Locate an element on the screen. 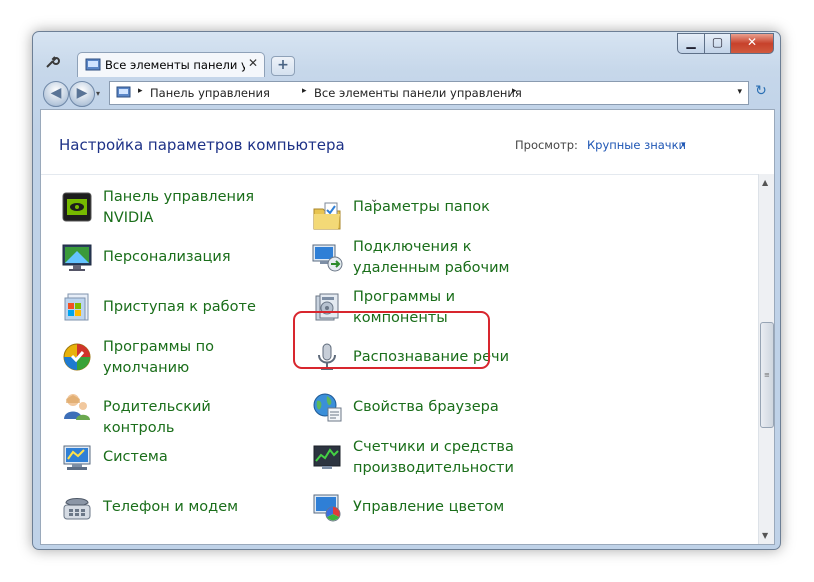  wrench-icon is located at coordinates (52, 62).